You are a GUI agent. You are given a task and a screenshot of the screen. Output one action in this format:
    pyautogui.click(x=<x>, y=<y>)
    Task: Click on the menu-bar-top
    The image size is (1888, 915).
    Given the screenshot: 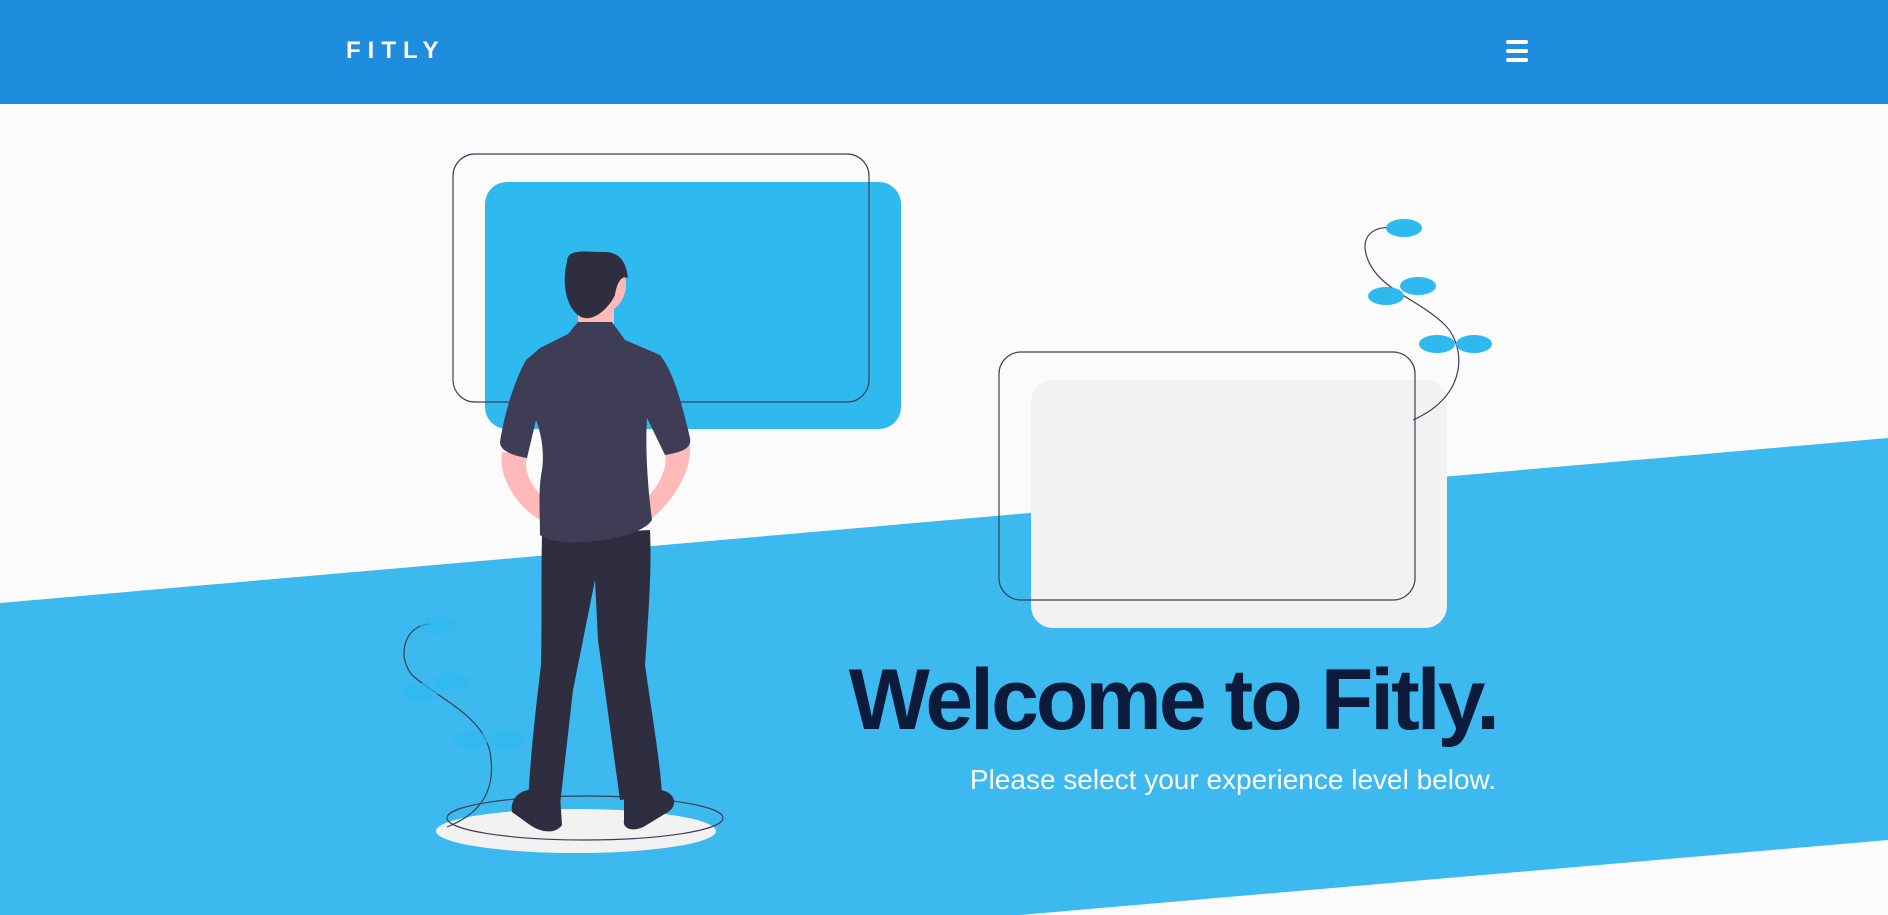 What is the action you would take?
    pyautogui.click(x=1517, y=42)
    